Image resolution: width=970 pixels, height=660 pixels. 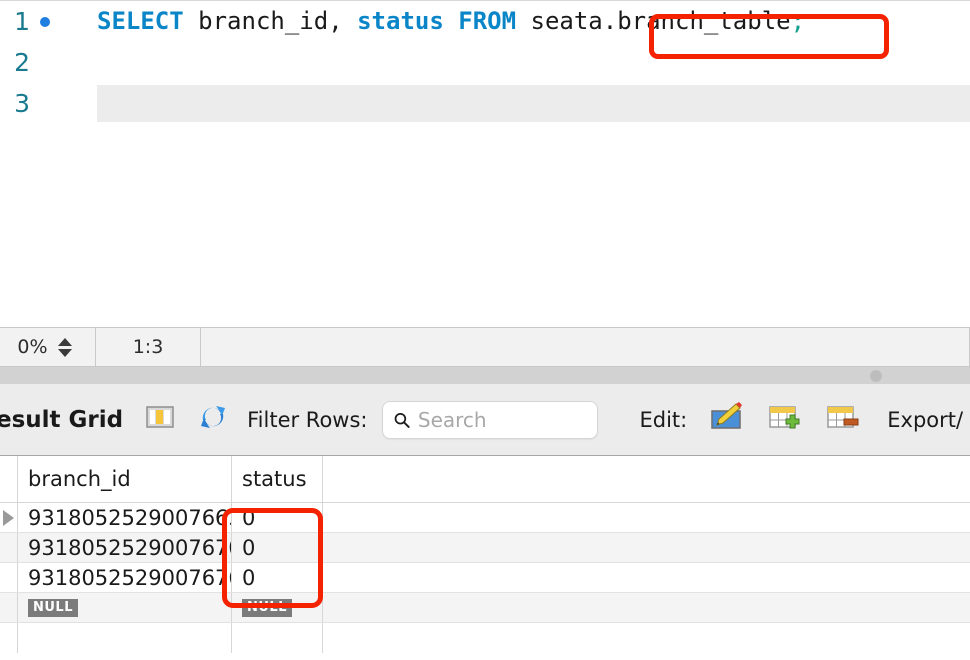 What do you see at coordinates (485, 375) in the screenshot?
I see `panel-splitter` at bounding box center [485, 375].